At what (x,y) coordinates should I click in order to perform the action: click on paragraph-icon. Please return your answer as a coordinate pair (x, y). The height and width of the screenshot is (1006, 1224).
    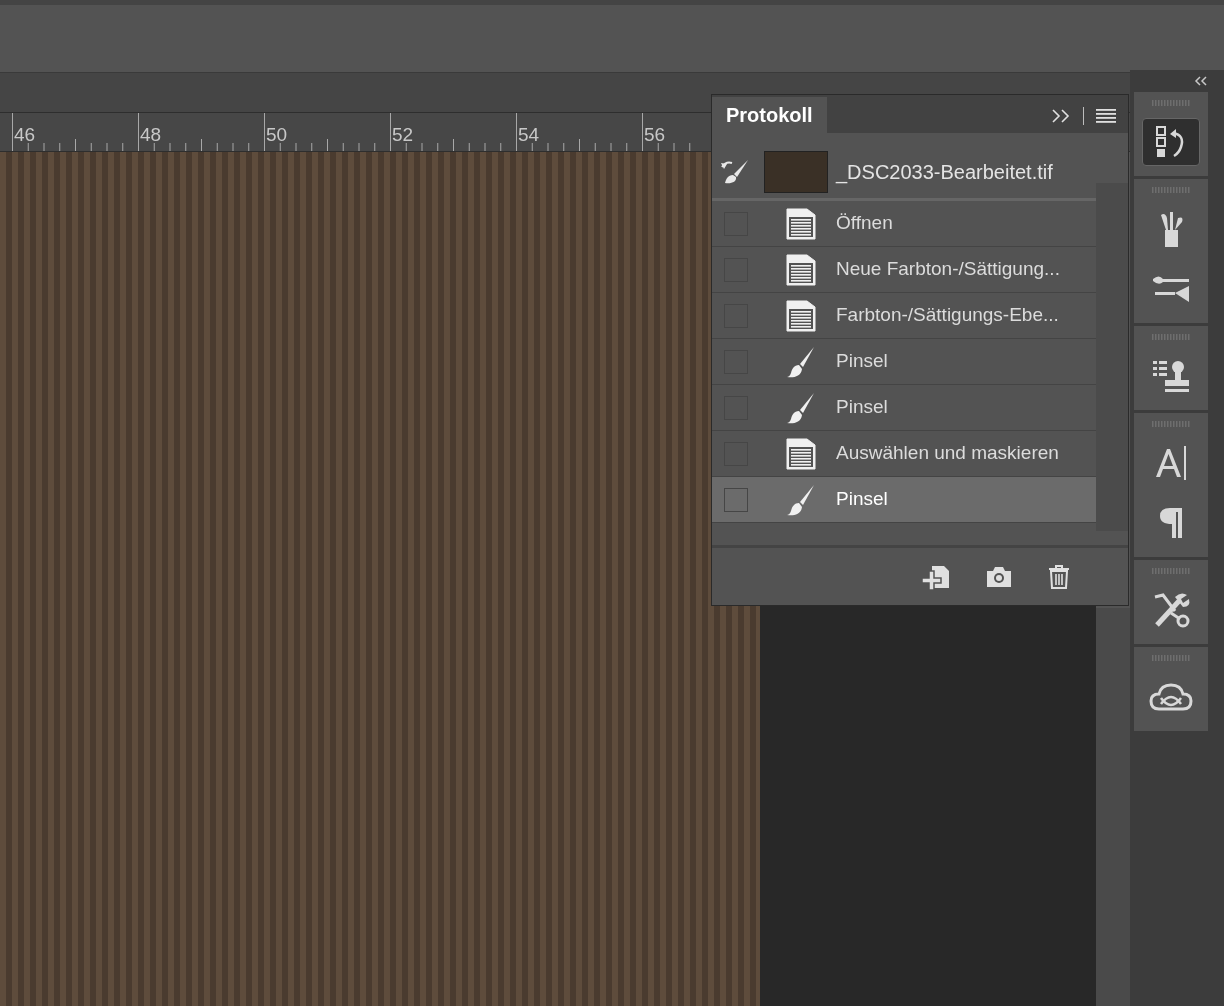
    Looking at the image, I should click on (1171, 523).